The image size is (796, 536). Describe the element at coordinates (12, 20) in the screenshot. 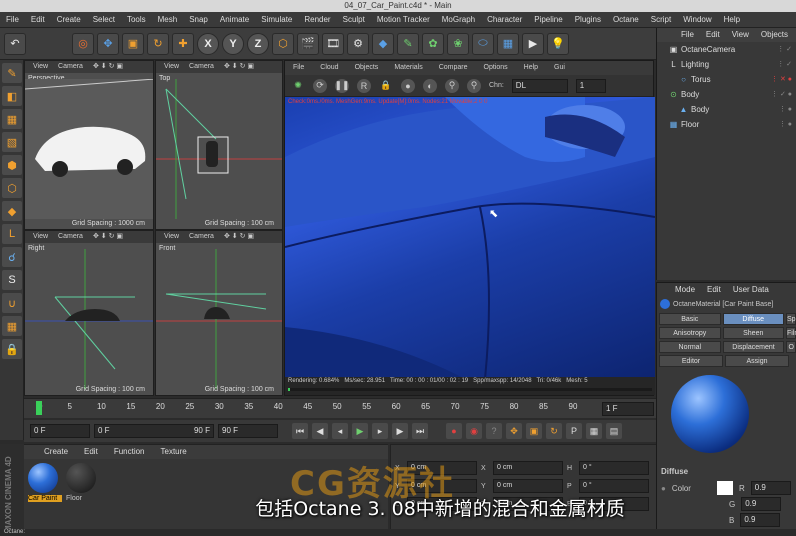

I see `menu-file: File` at that location.